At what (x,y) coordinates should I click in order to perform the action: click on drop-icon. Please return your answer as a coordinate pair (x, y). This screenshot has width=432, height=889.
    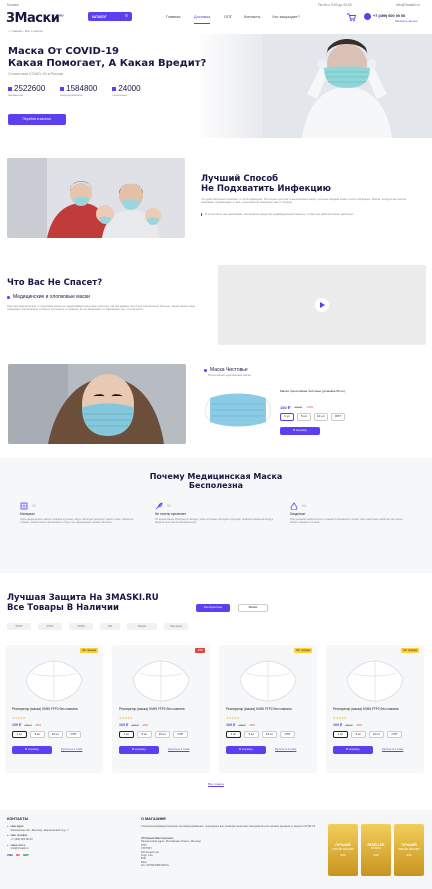
    Looking at the image, I should click on (294, 506).